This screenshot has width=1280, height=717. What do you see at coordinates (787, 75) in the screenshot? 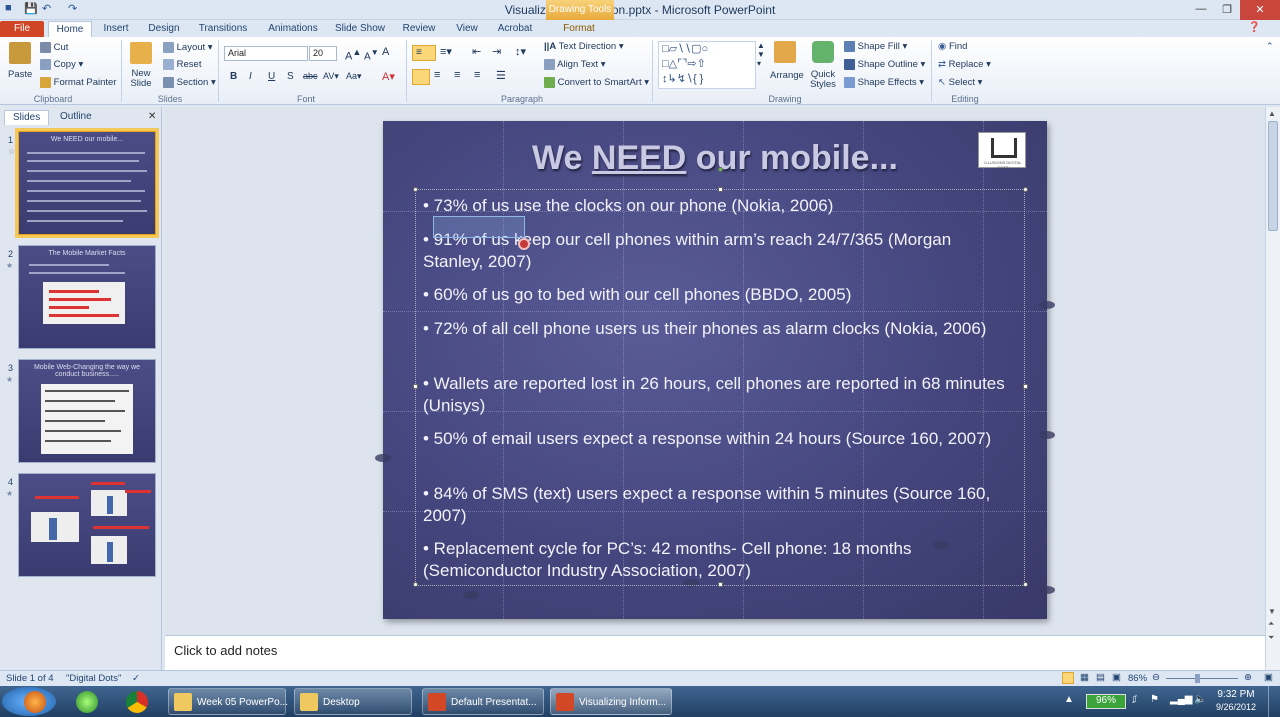
I see `arrange-button: Arrange` at bounding box center [787, 75].